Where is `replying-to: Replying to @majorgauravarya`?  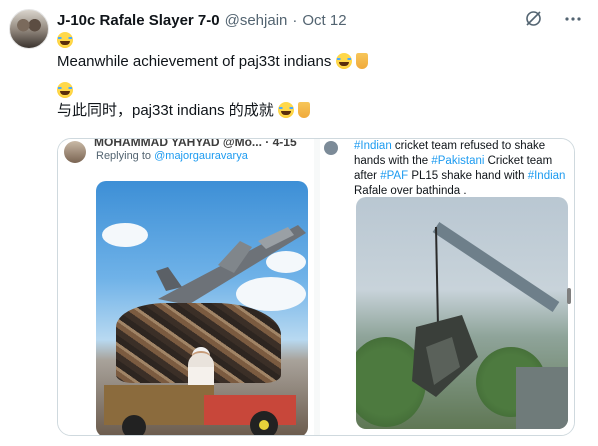
replying-to: Replying to @majorgauravarya is located at coordinates (172, 156).